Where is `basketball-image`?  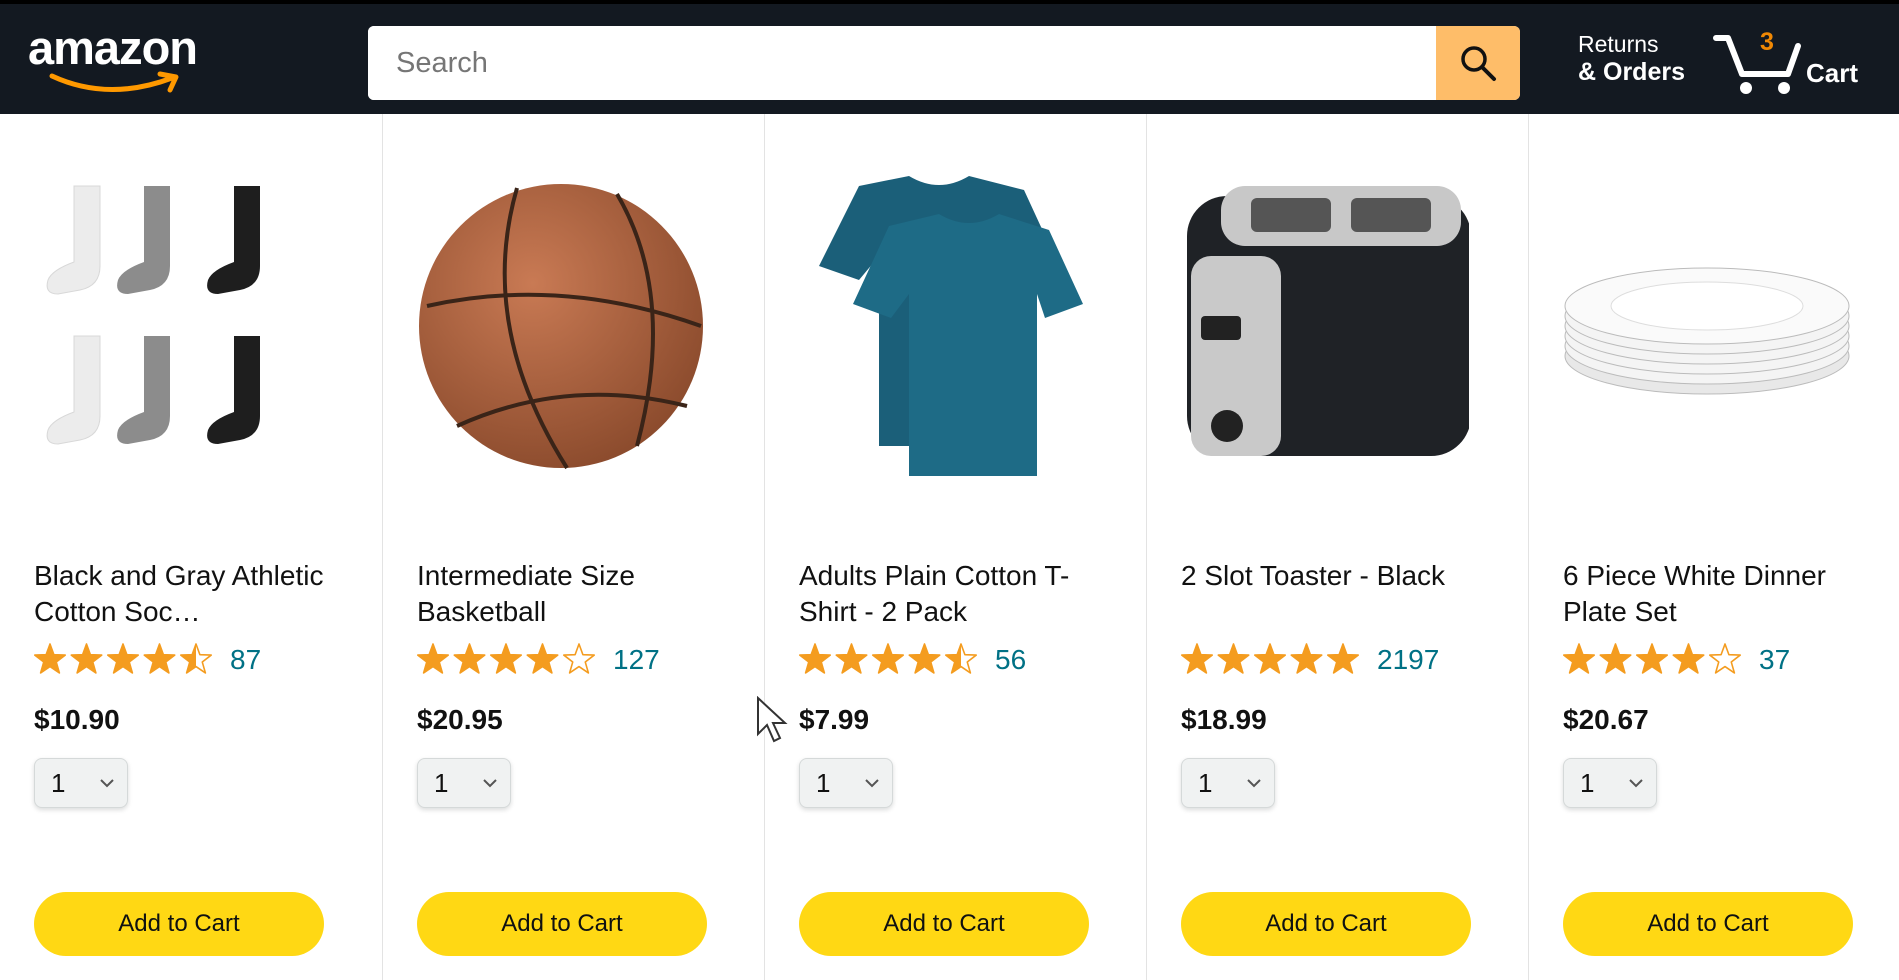
basketball-image is located at coordinates (561, 327).